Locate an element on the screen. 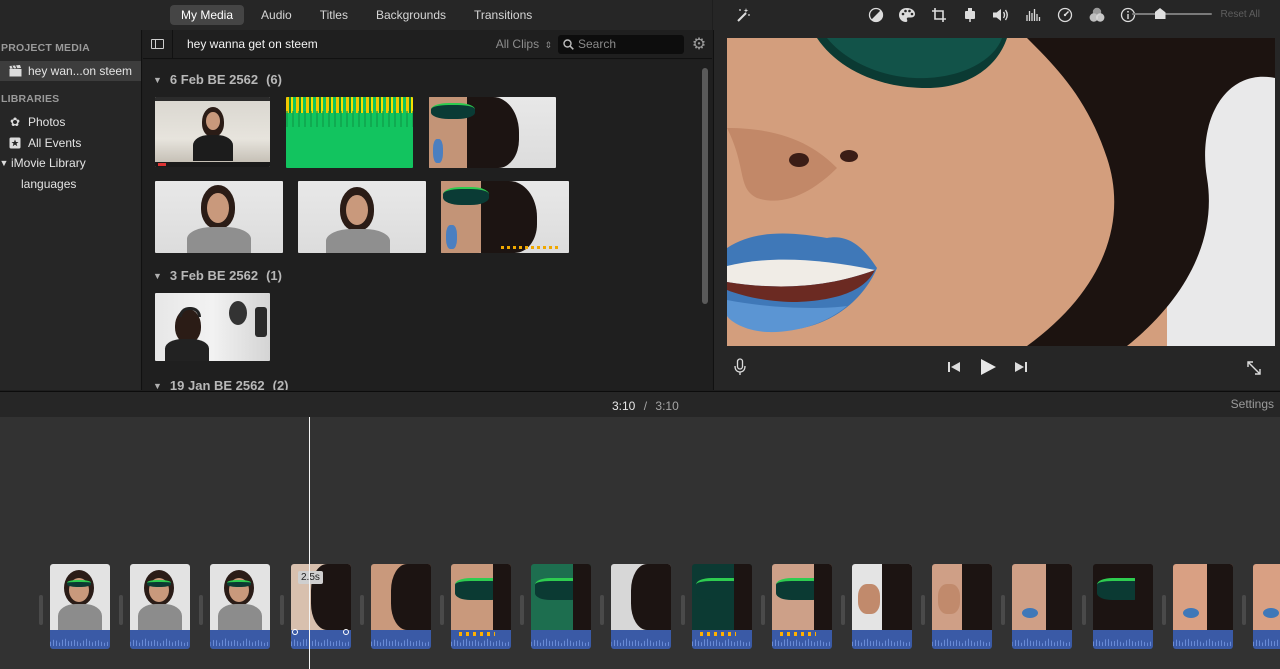  stabilization-icon is located at coordinates (970, 15).